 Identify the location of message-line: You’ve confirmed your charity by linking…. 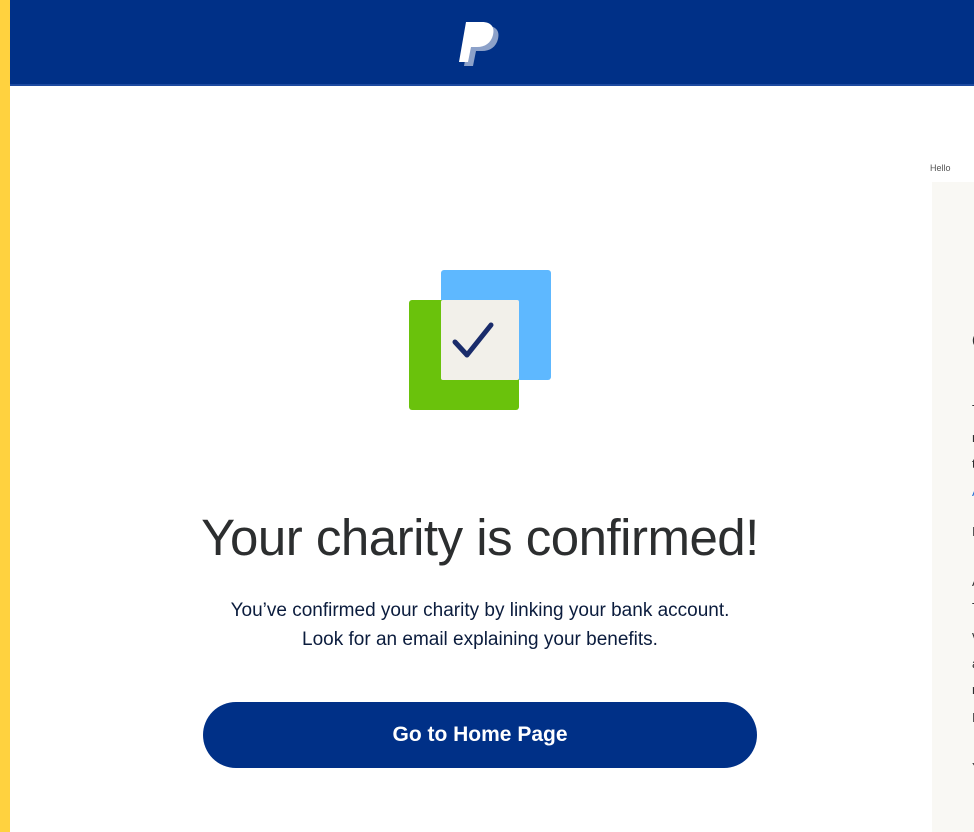
(480, 610).